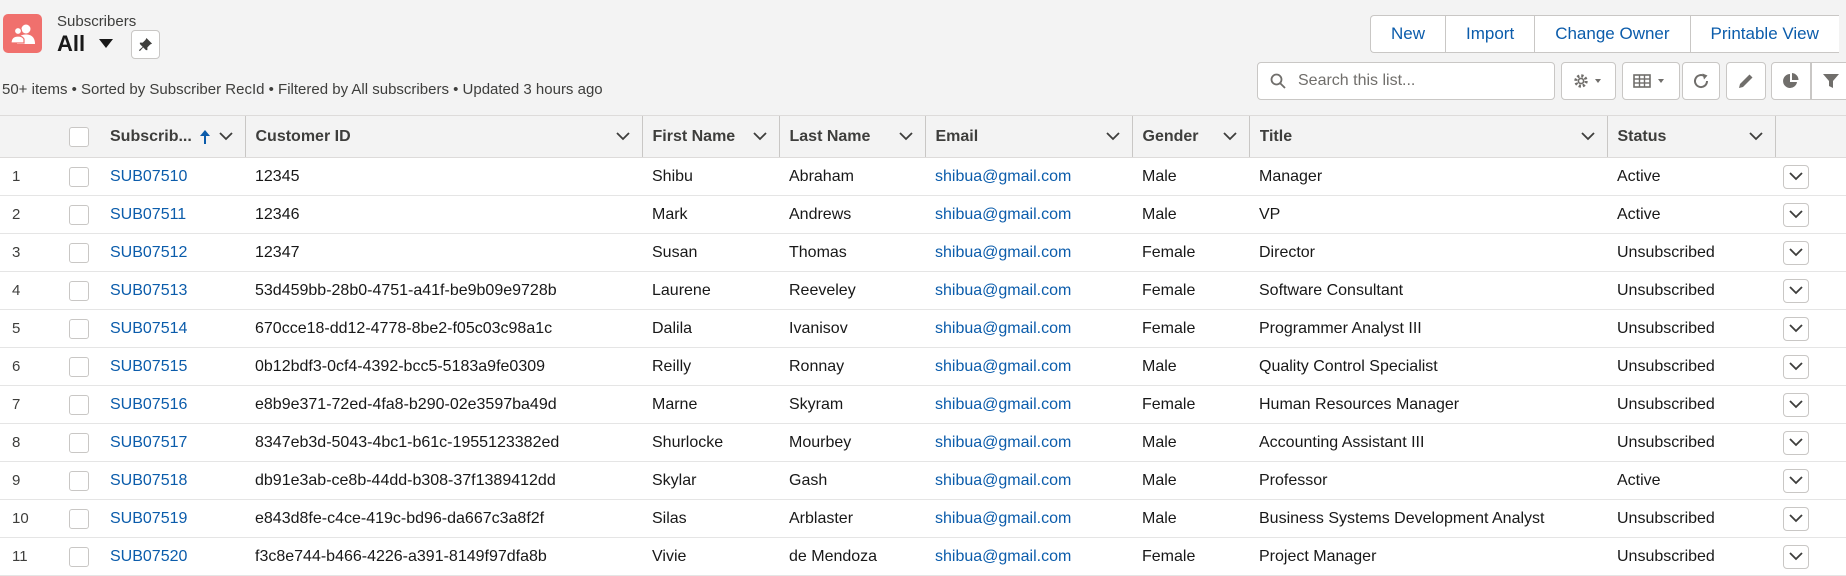 The height and width of the screenshot is (576, 1846). I want to click on inline-edit-button, so click(1746, 81).